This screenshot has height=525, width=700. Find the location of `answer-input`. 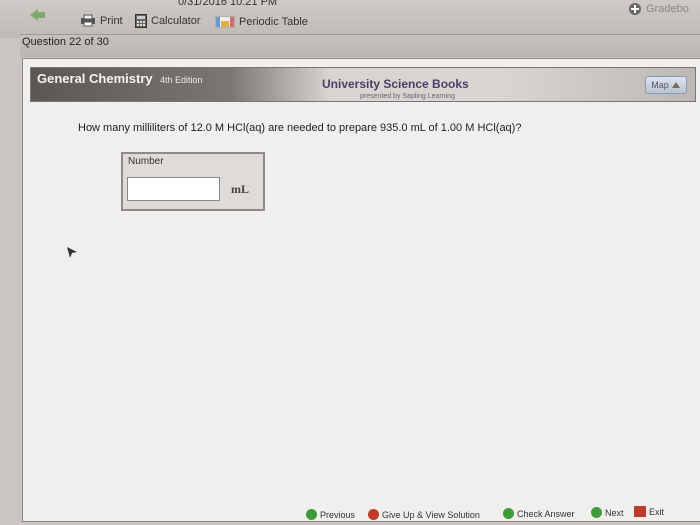

answer-input is located at coordinates (173, 189).